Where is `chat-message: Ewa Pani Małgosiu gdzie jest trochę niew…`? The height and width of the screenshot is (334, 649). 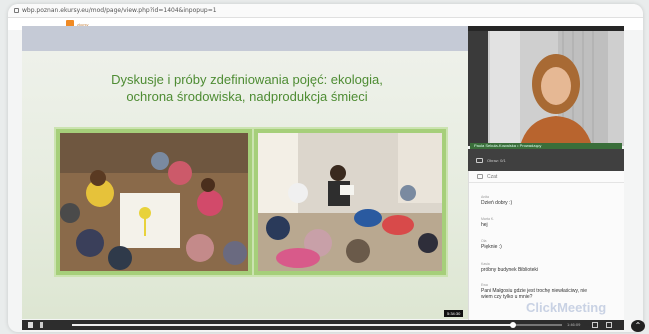
chat-message: Ewa Pani Małgosiu gdzie jest trochę niew… is located at coordinates (534, 291).